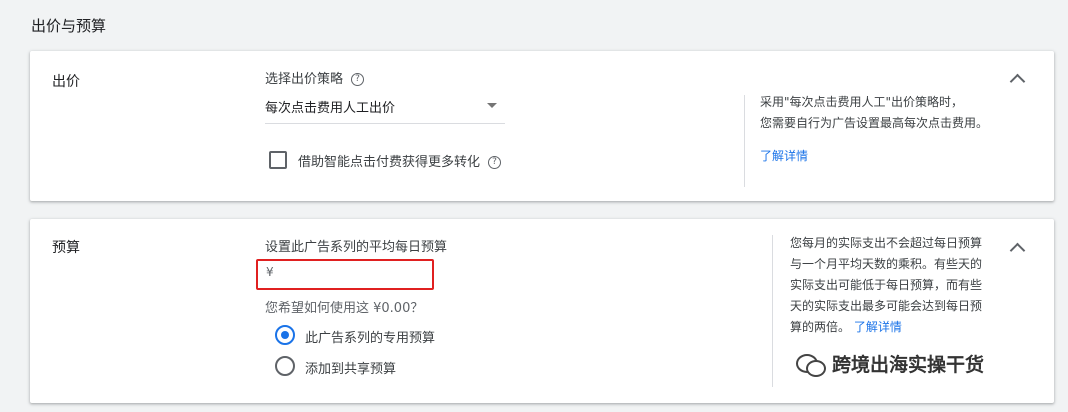 The image size is (1068, 412). I want to click on dedicated-budget-label: 此广告系列的专用预算, so click(370, 338).